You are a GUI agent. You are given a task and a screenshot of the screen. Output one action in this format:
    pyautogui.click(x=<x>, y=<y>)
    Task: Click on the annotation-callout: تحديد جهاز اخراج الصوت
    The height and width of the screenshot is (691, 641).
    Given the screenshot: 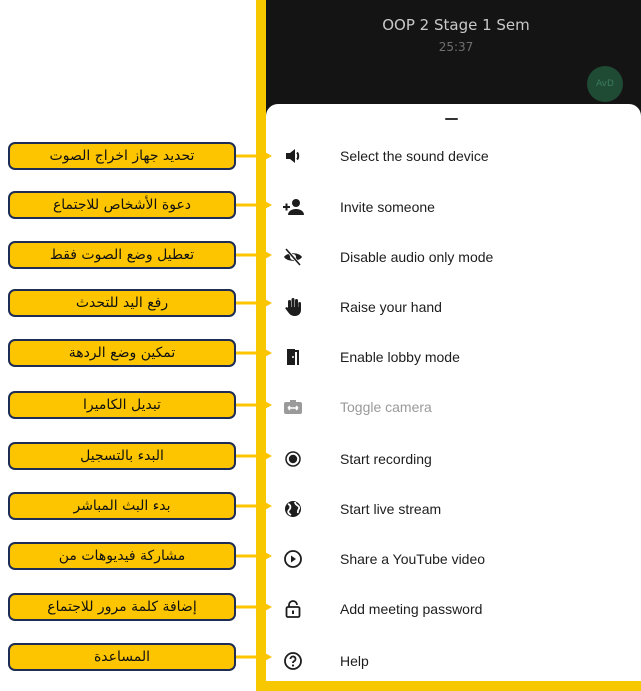 What is the action you would take?
    pyautogui.click(x=122, y=156)
    